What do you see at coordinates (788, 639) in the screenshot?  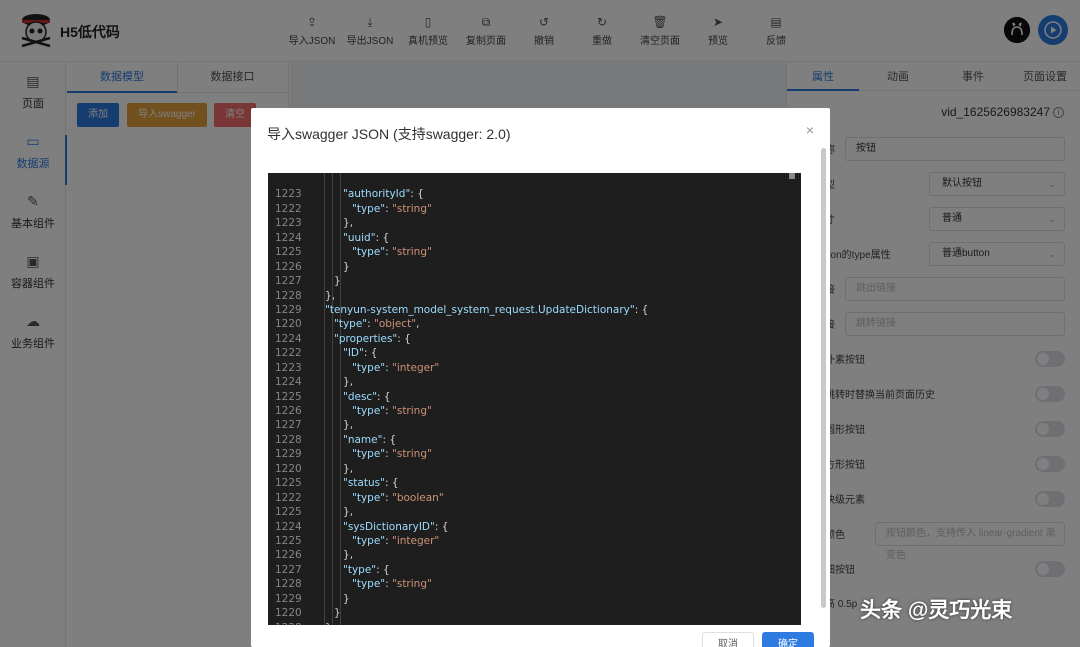 I see `confirm-button: 确定` at bounding box center [788, 639].